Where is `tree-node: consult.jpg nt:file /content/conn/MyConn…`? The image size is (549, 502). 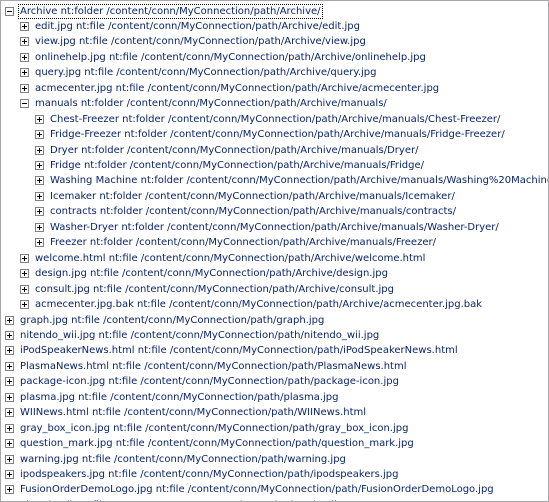
tree-node: consult.jpg nt:file /content/conn/MyConn… is located at coordinates (207, 289).